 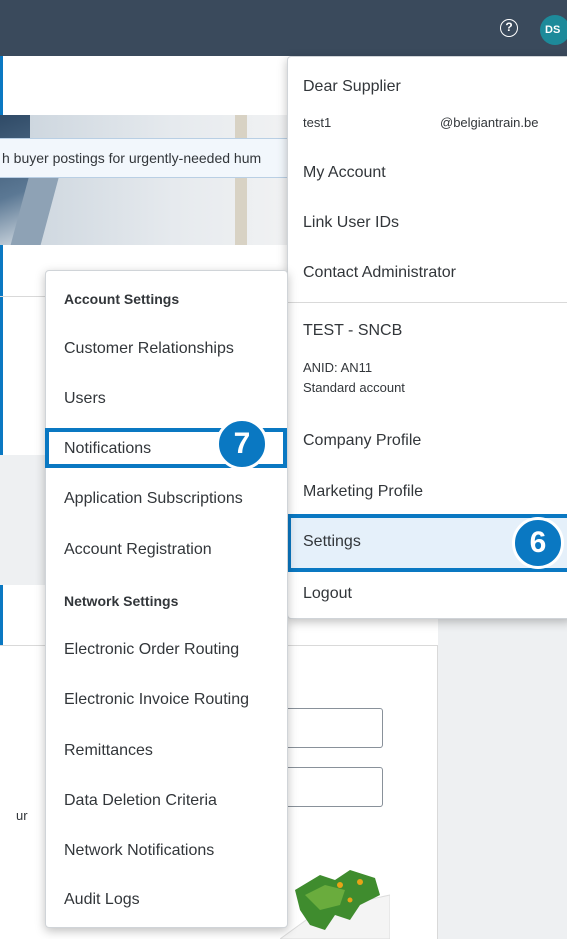 I want to click on menu-item-marketing-profile: Marketing Profile, so click(x=363, y=492).